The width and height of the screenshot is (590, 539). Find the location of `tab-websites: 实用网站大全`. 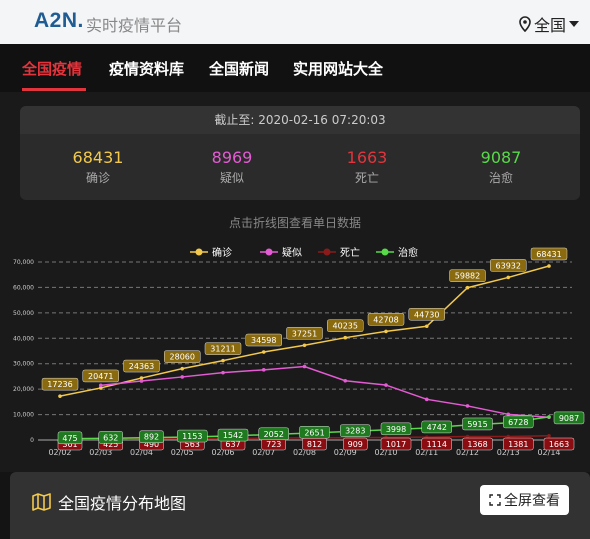

tab-websites: 实用网站大全 is located at coordinates (338, 68).